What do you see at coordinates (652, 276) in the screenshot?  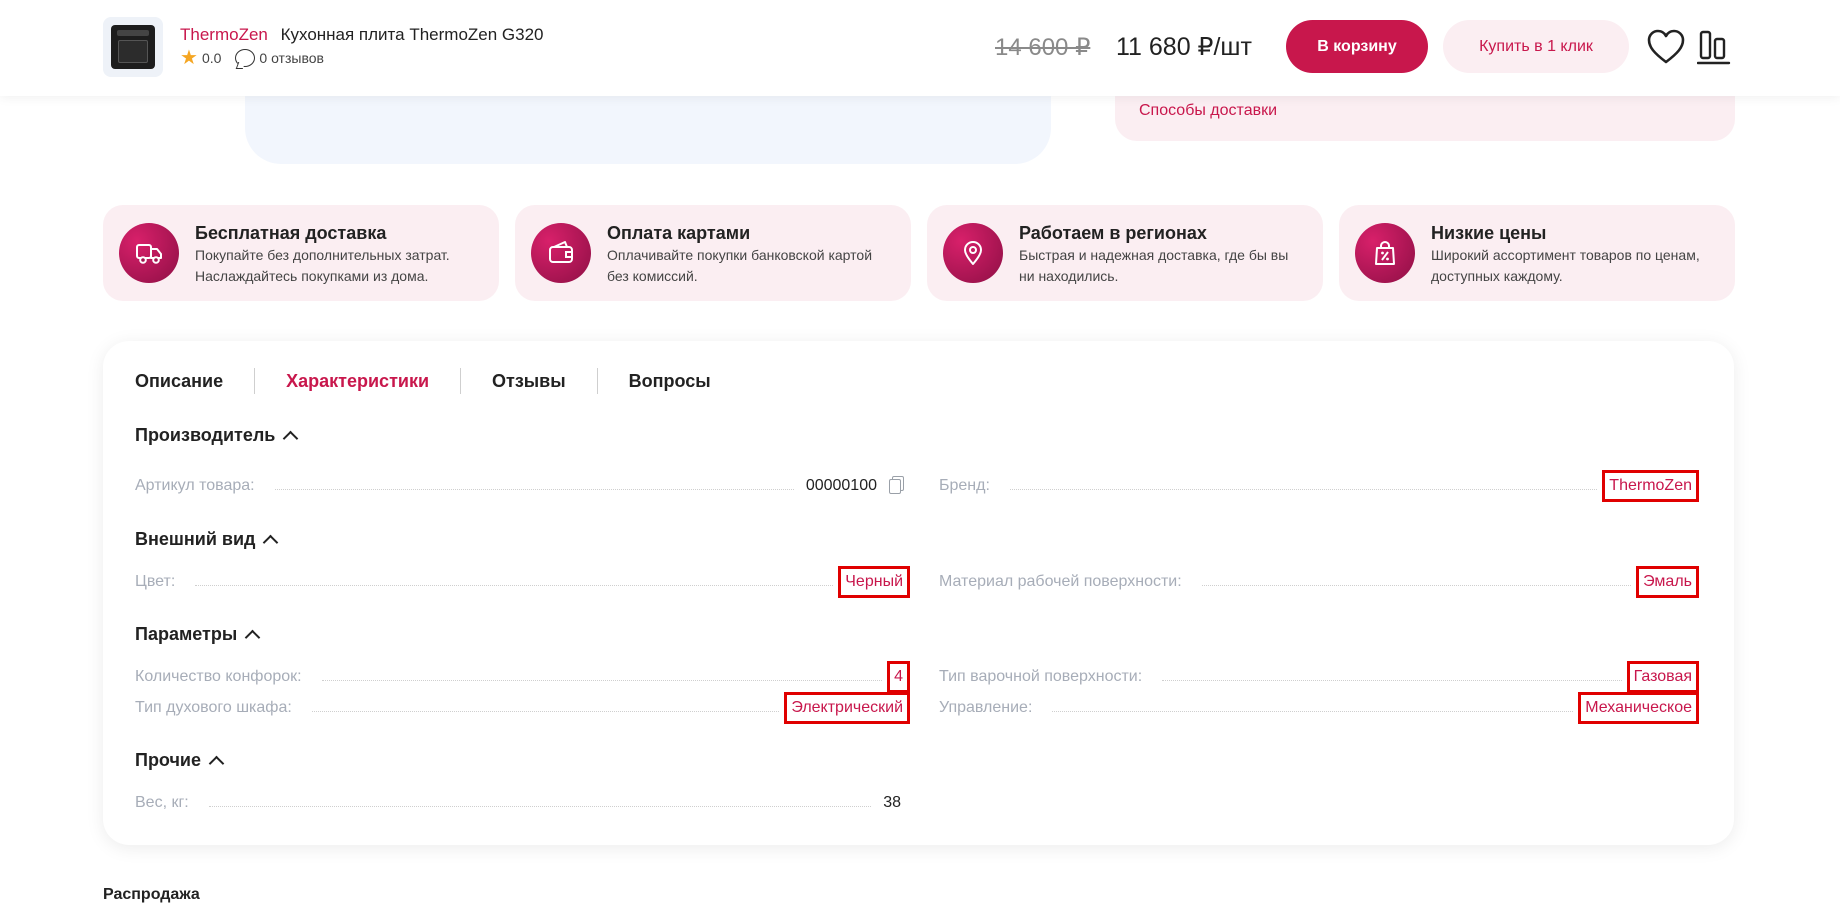 I see `advantage-desc-line2: без комиссий.` at bounding box center [652, 276].